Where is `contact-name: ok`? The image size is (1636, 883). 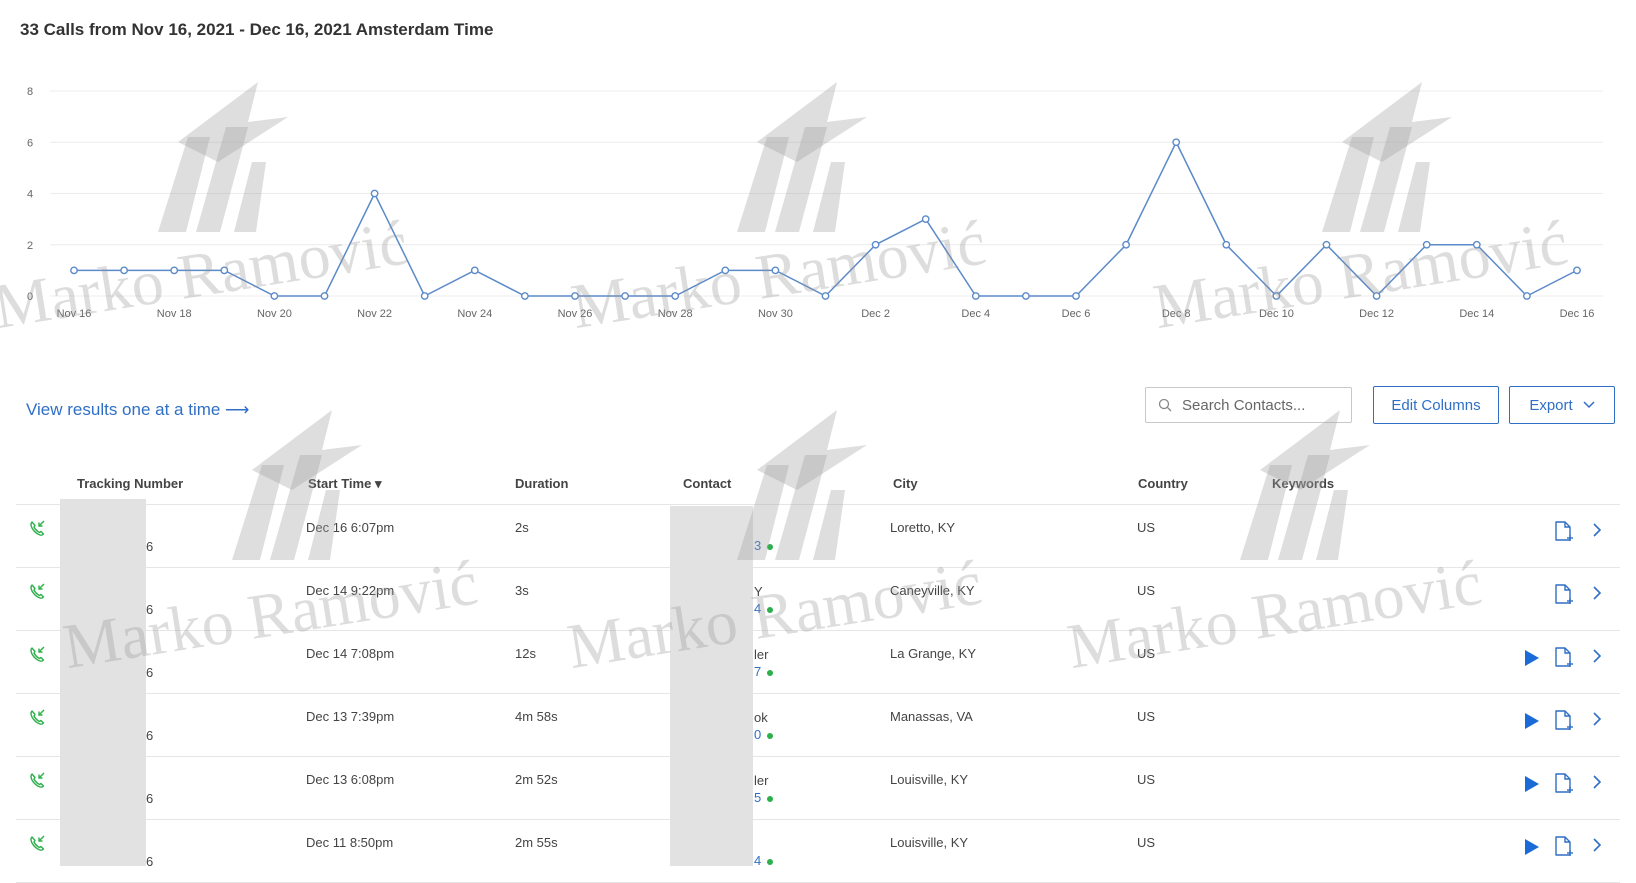
contact-name: ok is located at coordinates (761, 717).